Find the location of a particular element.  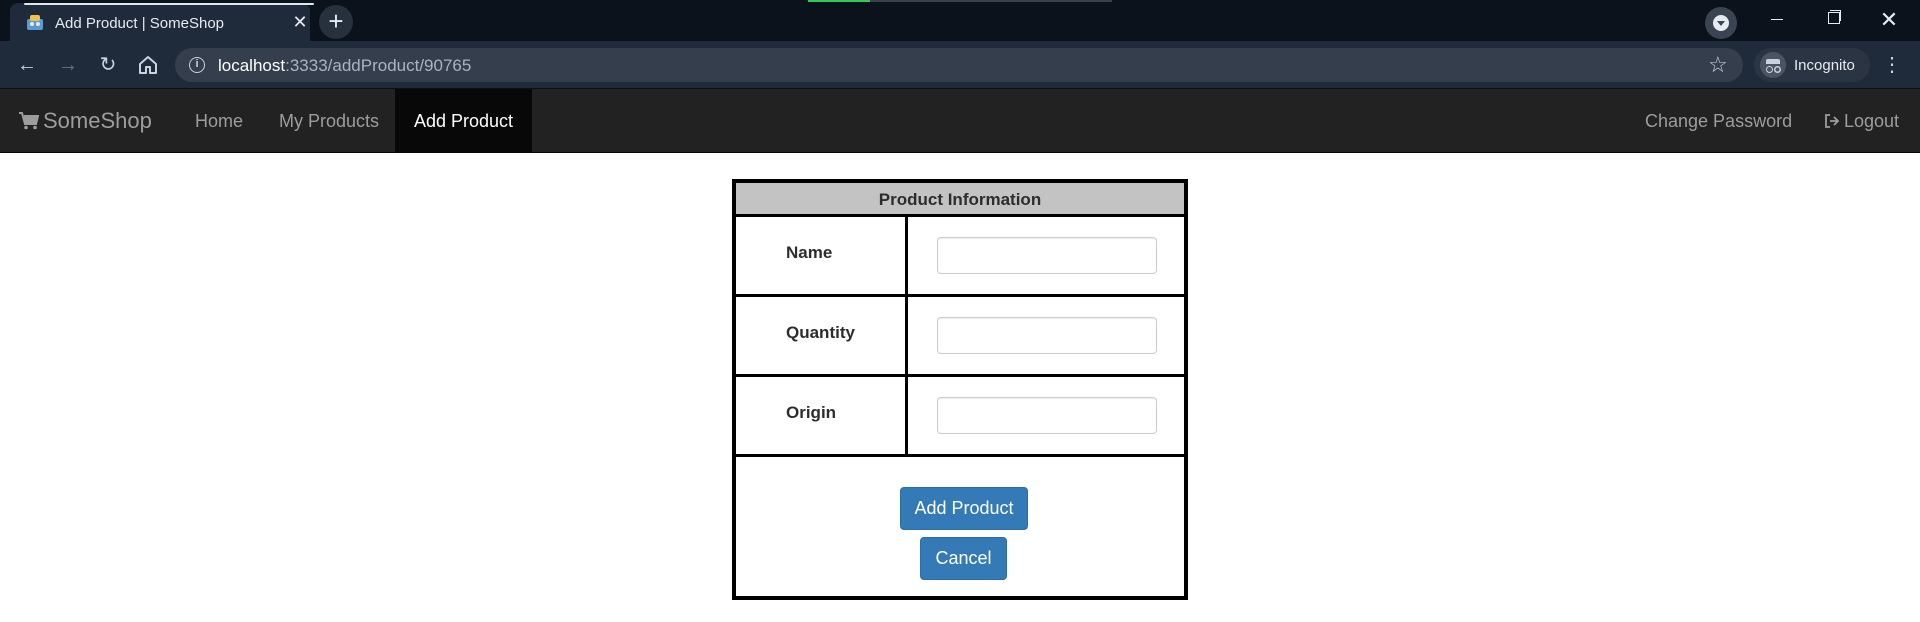

incognito-label: Incognito is located at coordinates (1824, 65).